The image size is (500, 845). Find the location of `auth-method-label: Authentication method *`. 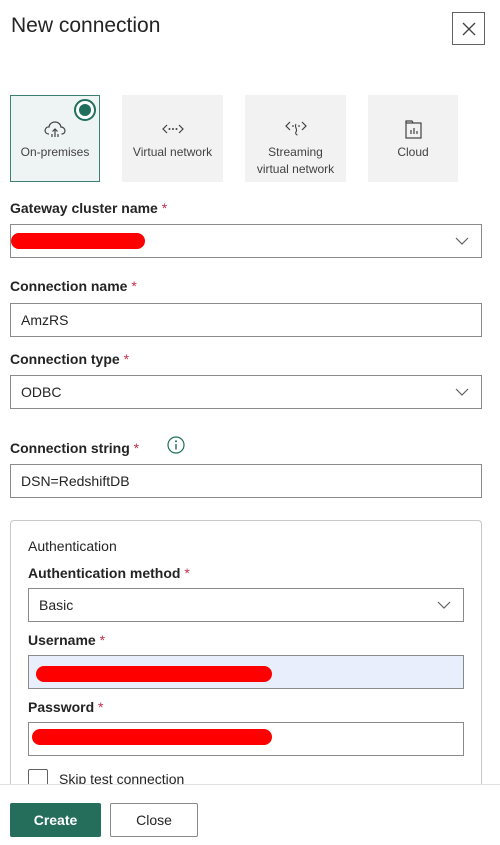

auth-method-label: Authentication method * is located at coordinates (109, 573).